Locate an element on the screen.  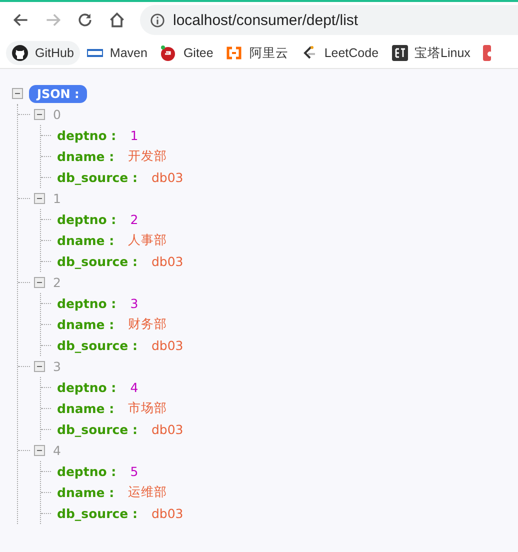
index-label: 1 is located at coordinates (57, 198).